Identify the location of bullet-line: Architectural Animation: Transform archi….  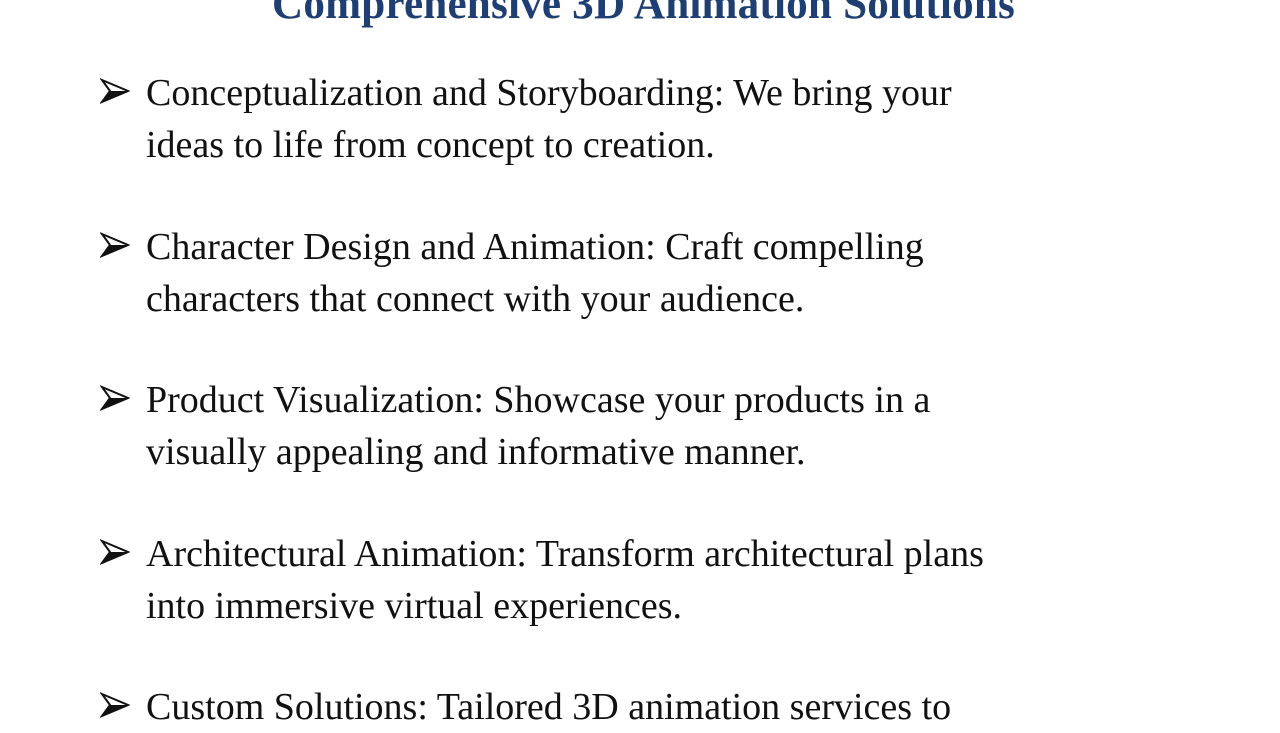
(565, 554).